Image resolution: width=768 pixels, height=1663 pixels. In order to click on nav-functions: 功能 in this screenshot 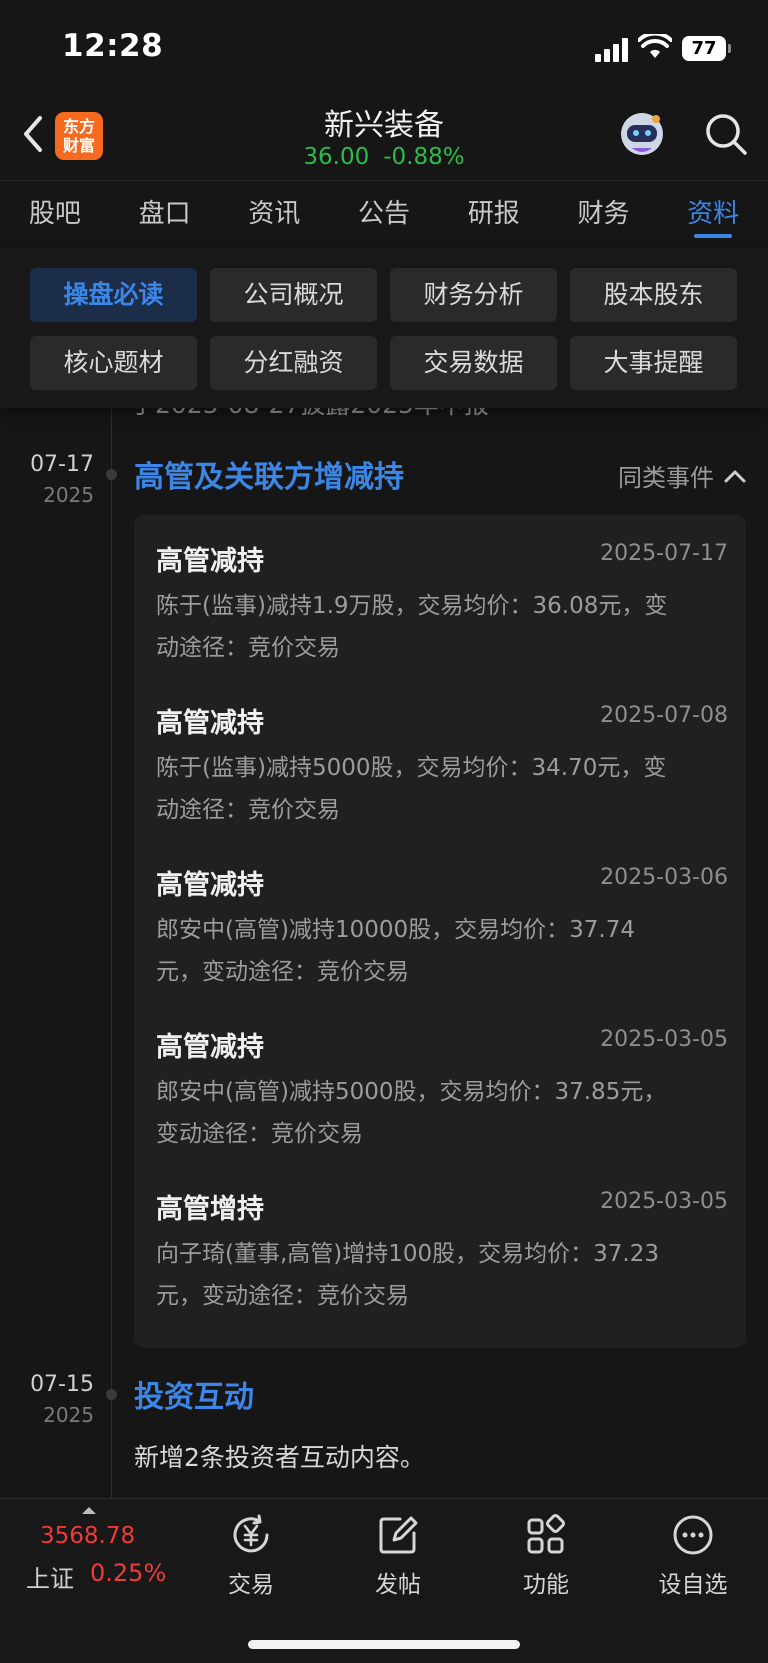, I will do `click(546, 1556)`.